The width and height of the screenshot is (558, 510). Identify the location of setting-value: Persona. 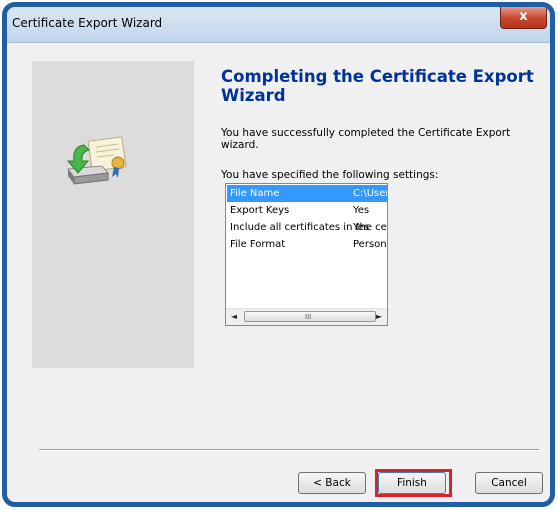
(370, 244).